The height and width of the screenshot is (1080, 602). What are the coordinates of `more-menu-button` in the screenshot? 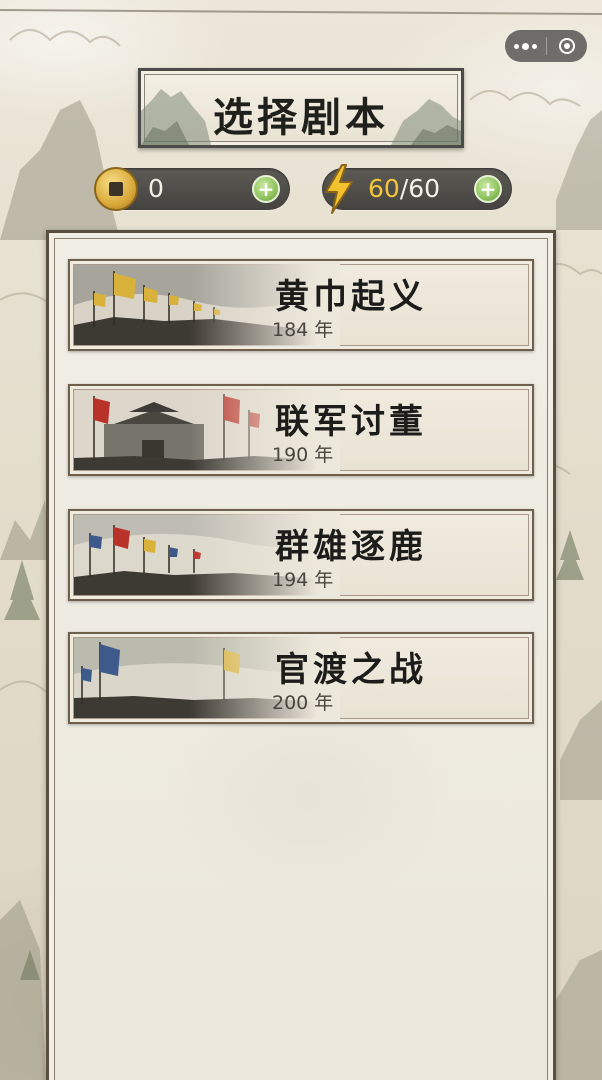 It's located at (525, 46).